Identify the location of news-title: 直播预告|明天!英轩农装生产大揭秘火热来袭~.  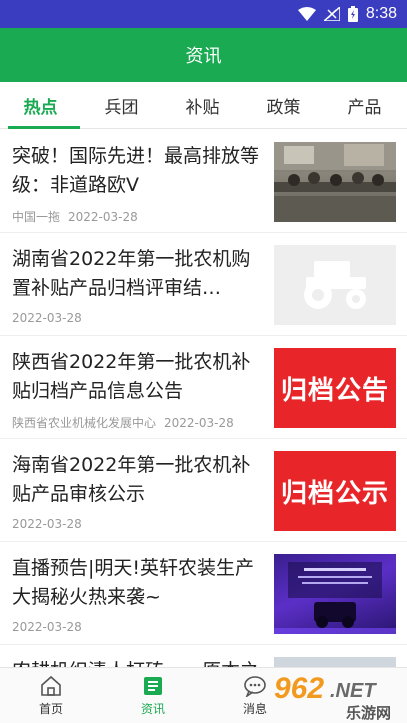
(133, 582).